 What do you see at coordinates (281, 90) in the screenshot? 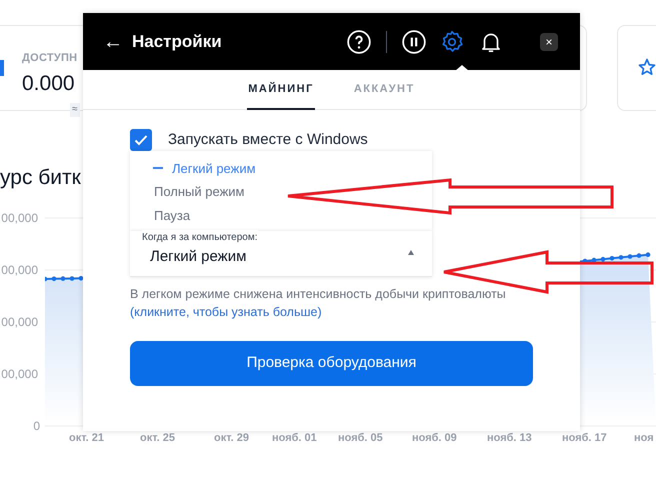
I see `settings-tab: МАЙНИНГ` at bounding box center [281, 90].